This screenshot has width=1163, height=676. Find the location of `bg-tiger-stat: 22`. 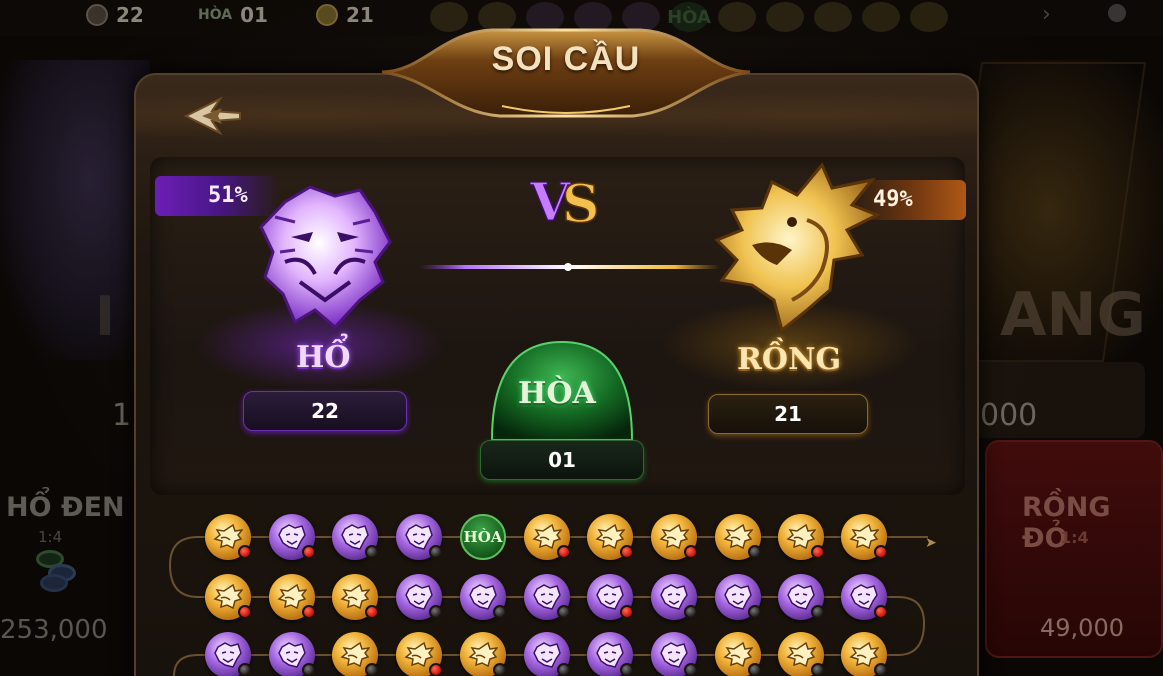

bg-tiger-stat: 22 is located at coordinates (115, 15).